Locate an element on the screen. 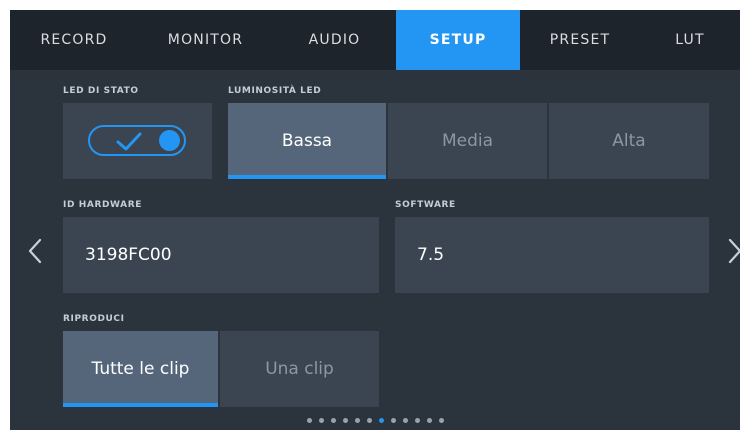  tab-preset: PRESET is located at coordinates (580, 40).